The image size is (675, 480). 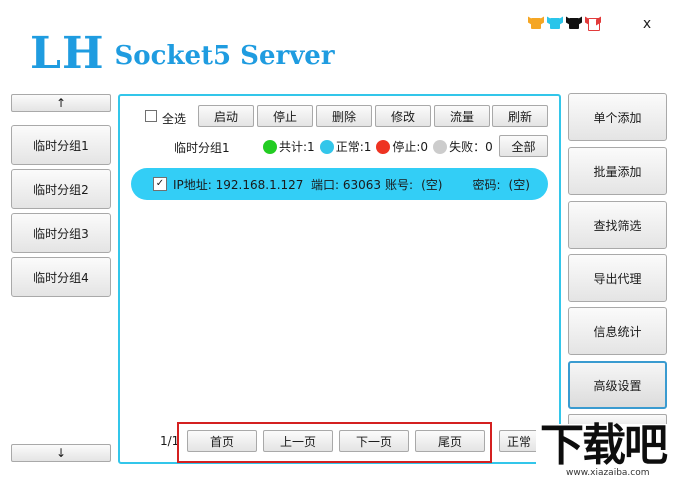 What do you see at coordinates (432, 184) in the screenshot?
I see `row-account-value: (空)` at bounding box center [432, 184].